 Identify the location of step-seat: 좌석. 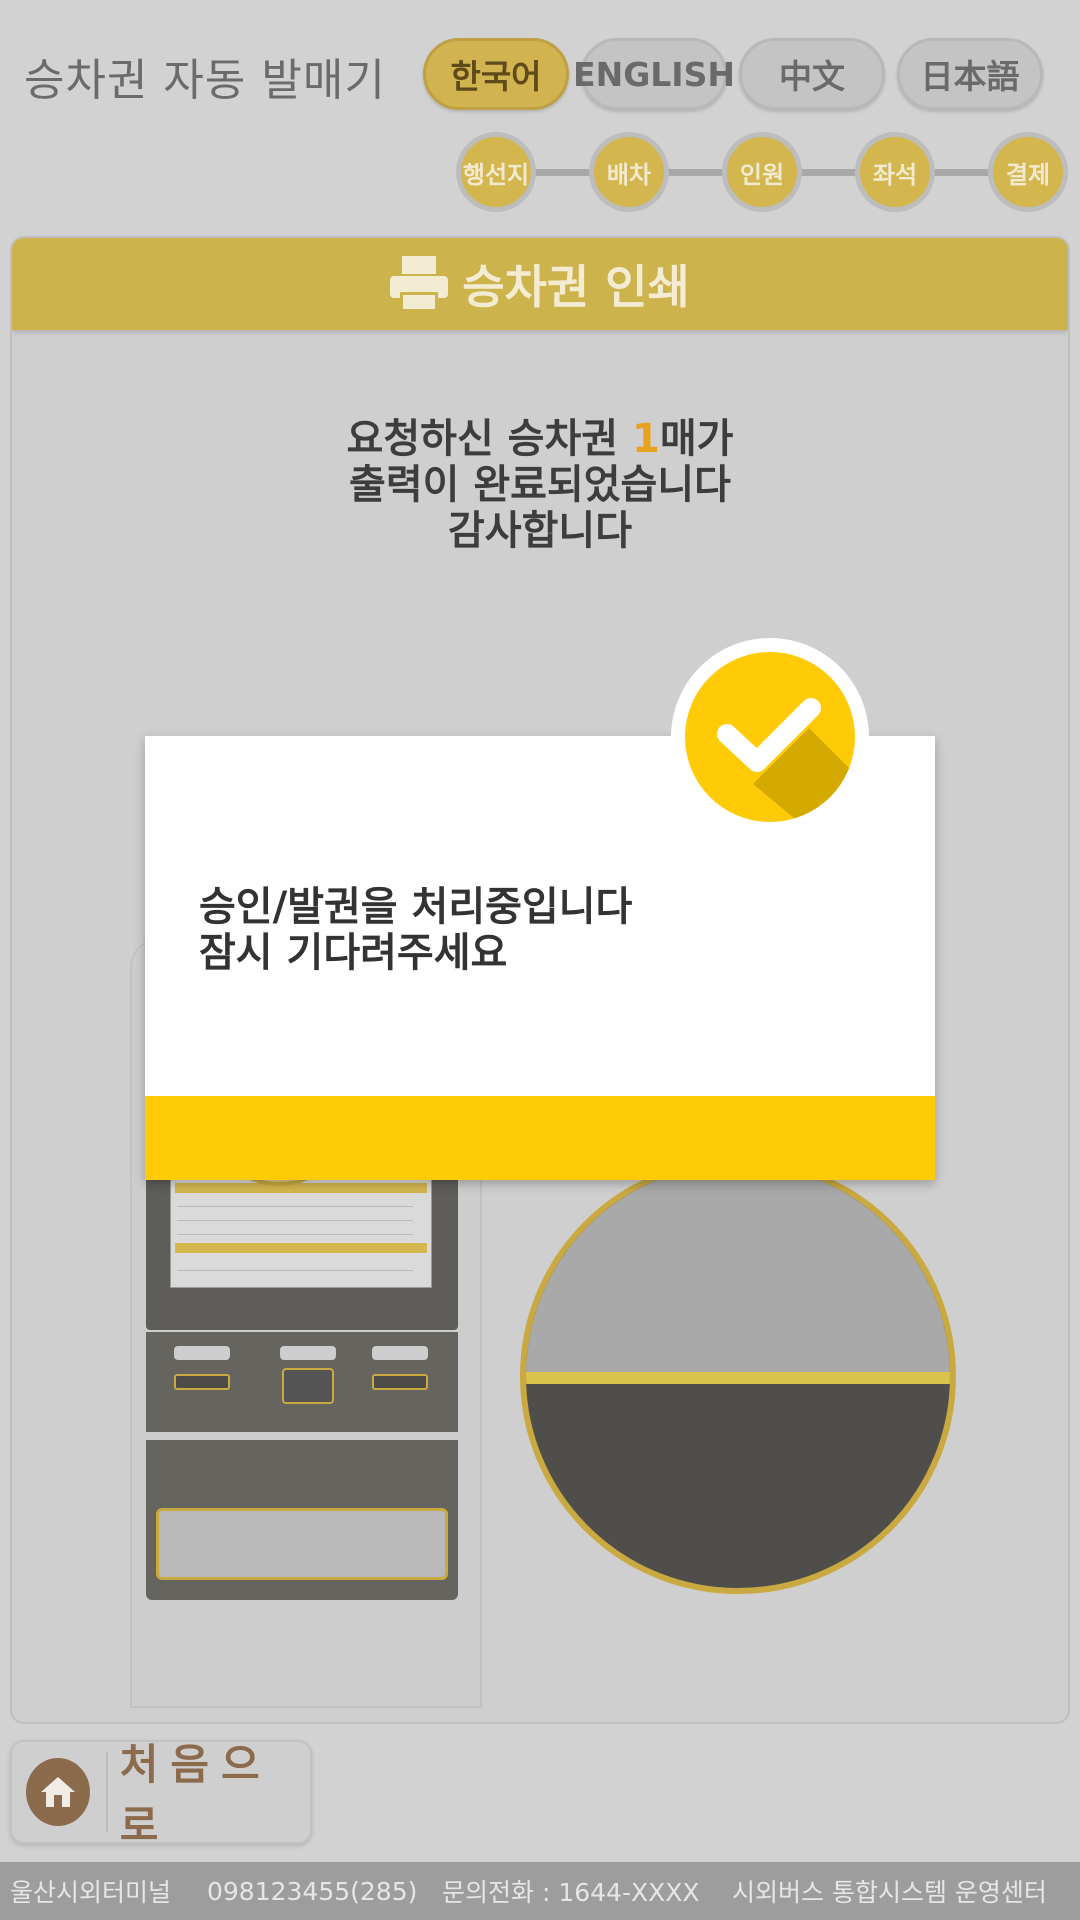
(895, 172).